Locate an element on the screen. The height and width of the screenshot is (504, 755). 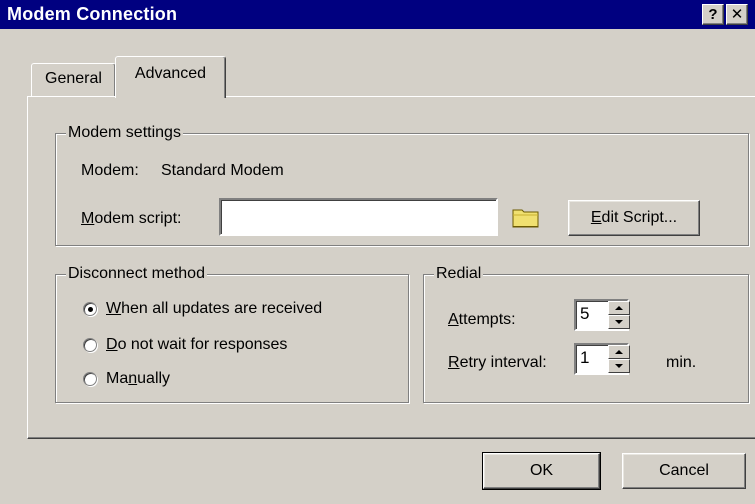
retry-interval-spinner is located at coordinates (619, 359).